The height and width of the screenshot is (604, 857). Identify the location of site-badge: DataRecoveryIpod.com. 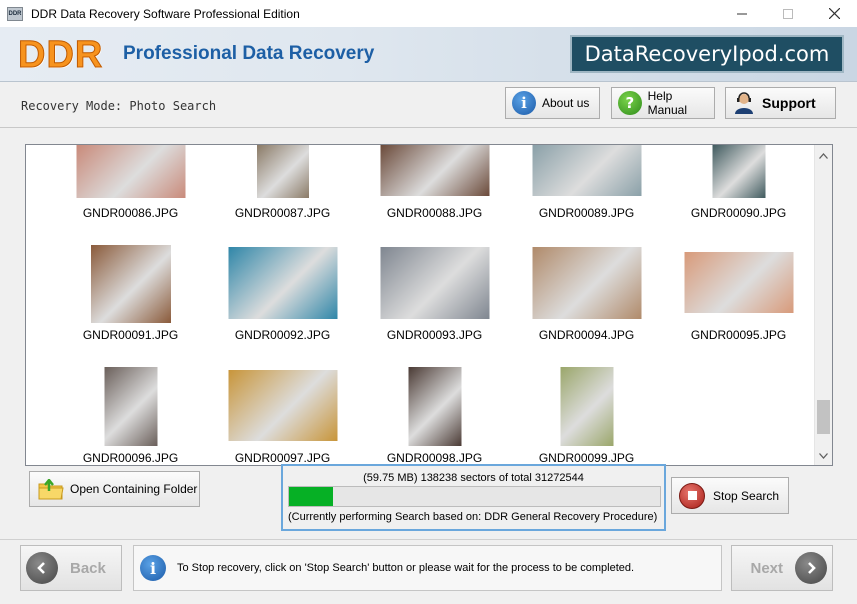
(707, 54).